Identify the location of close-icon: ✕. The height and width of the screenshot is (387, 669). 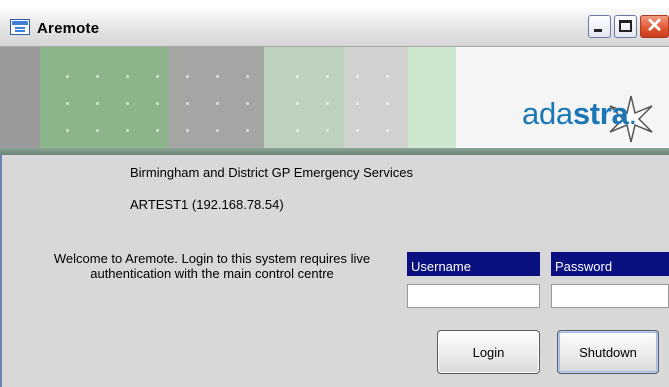
(654, 26).